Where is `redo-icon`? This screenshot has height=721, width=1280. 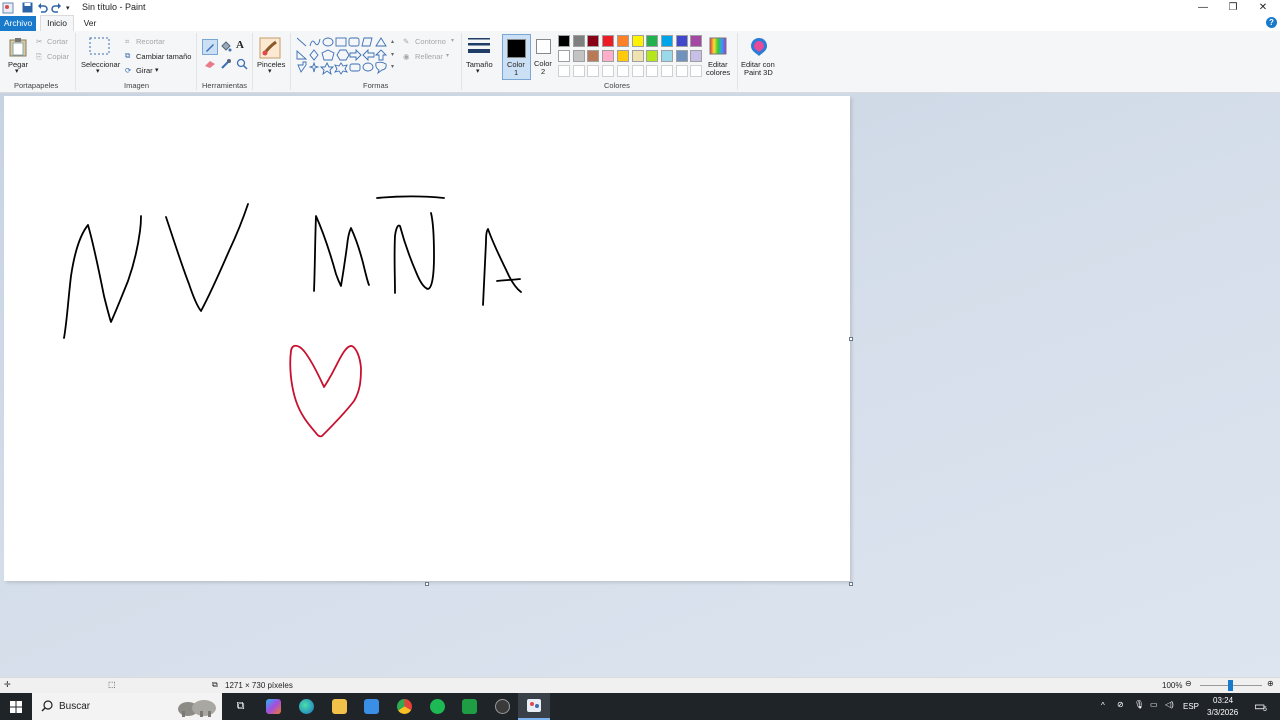 redo-icon is located at coordinates (56, 7).